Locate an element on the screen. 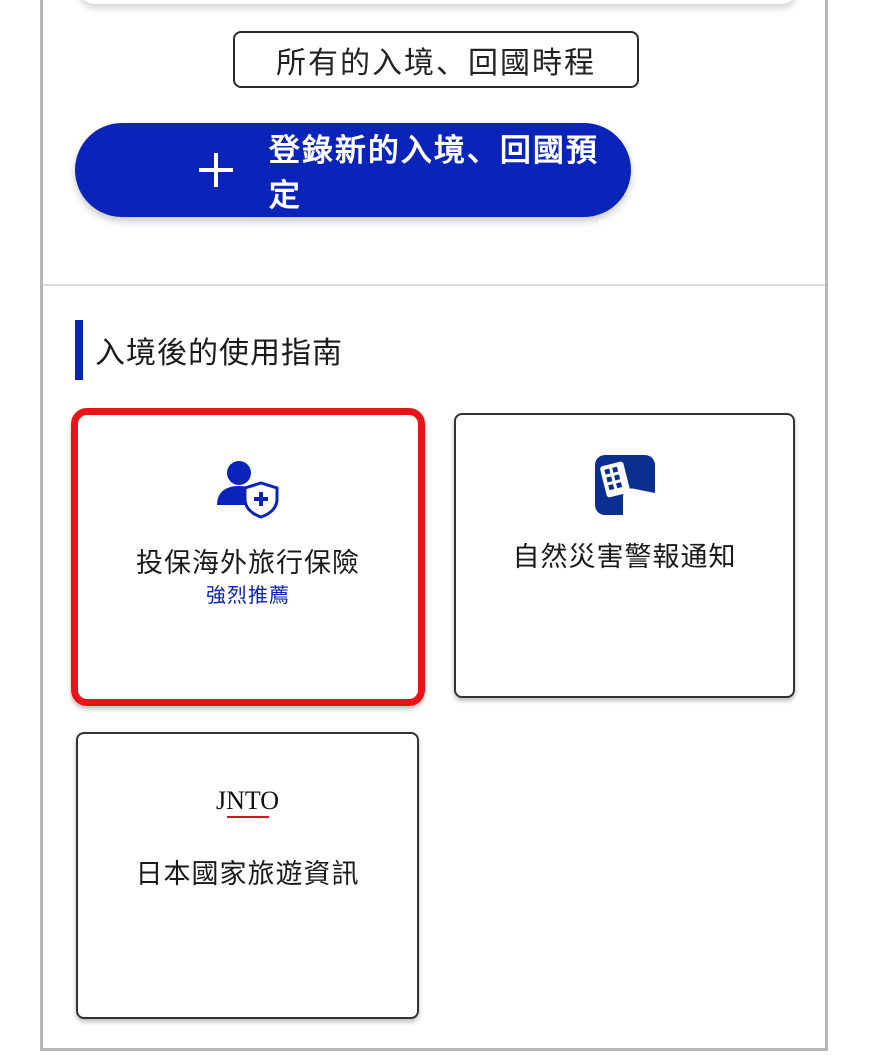  disaster-alert-title: 自然災害警報通知 is located at coordinates (624, 557).